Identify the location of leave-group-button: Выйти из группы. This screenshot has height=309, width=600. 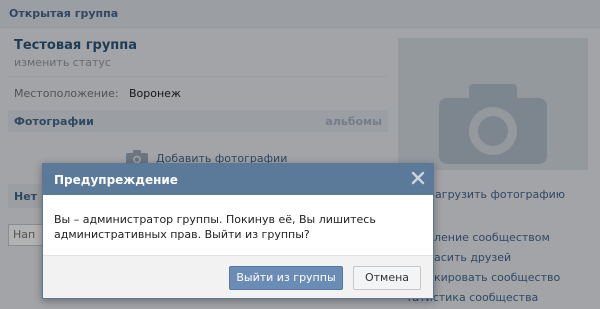
(286, 278).